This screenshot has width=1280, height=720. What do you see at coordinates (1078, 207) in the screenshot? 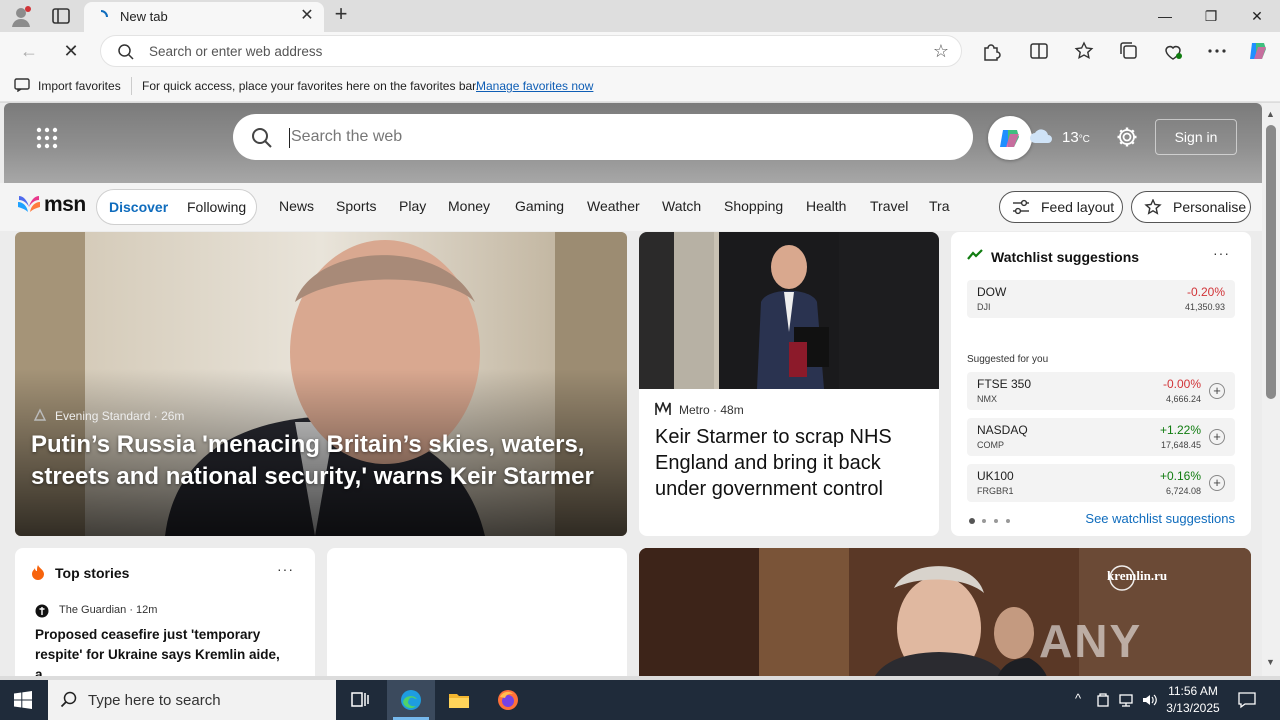
I see `feed-layout-label: Feed layout` at bounding box center [1078, 207].